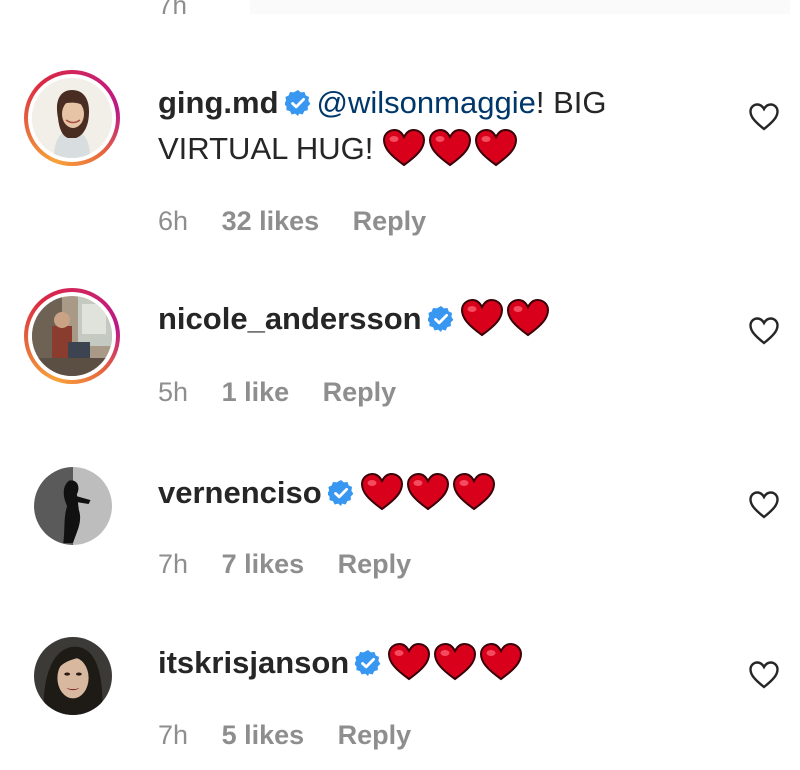 The width and height of the screenshot is (800, 770). I want to click on comment-meta: 7h 7 likes Reply, so click(297, 564).